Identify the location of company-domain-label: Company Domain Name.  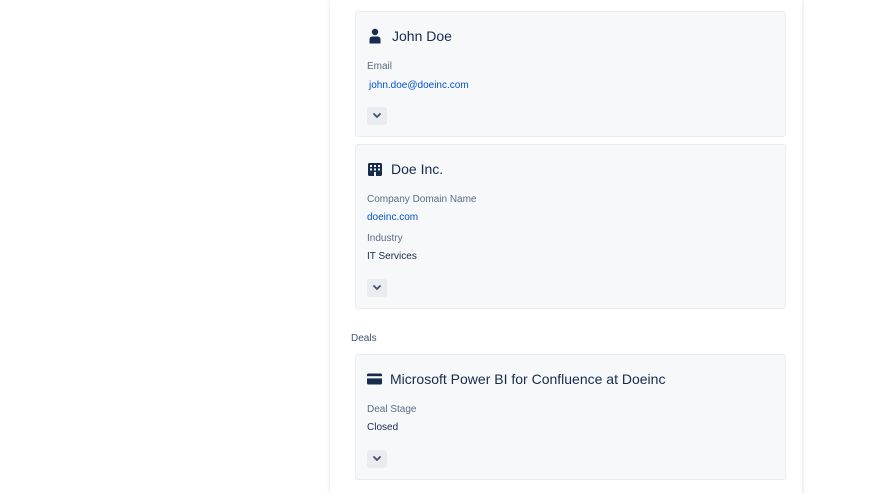
(422, 199).